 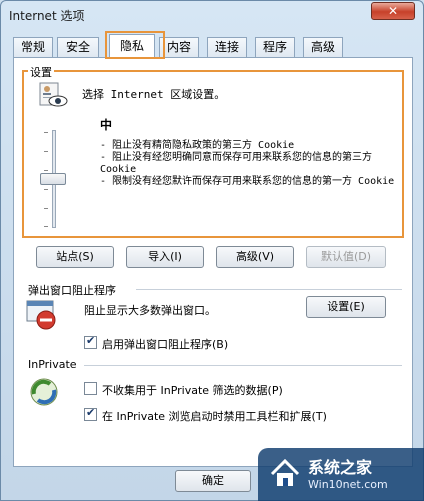 I want to click on inprivate-icon, so click(x=44, y=392).